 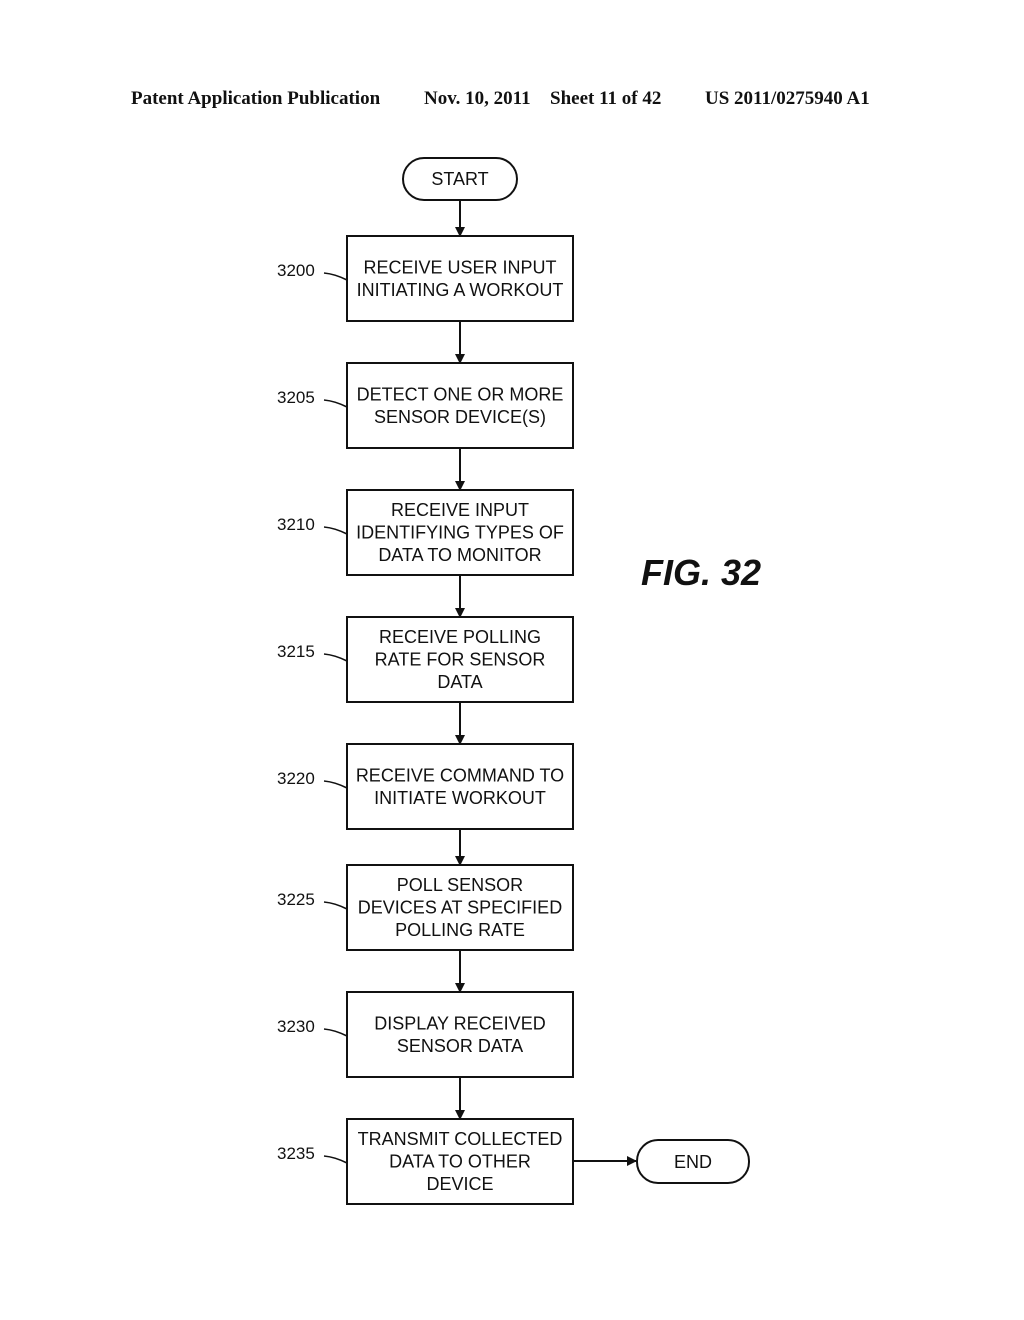 What do you see at coordinates (296, 524) in the screenshot?
I see `reference-number: 3210` at bounding box center [296, 524].